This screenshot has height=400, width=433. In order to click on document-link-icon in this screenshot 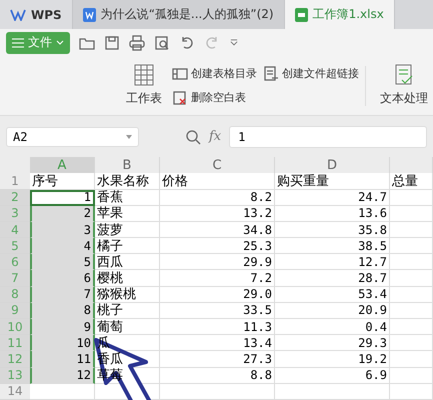, I will do `click(271, 74)`.